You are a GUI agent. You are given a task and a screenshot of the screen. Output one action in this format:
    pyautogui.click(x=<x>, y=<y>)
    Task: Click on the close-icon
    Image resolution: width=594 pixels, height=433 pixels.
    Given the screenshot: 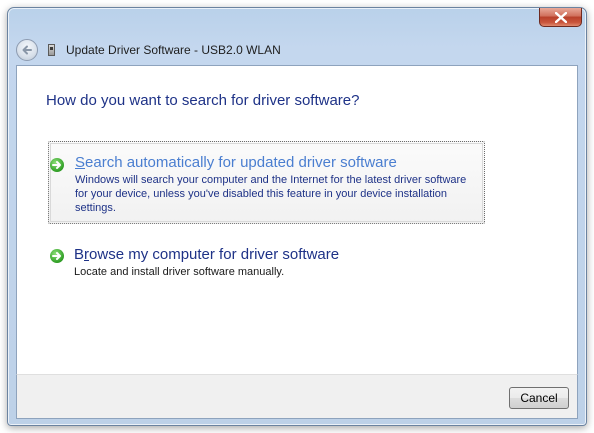 What is the action you would take?
    pyautogui.click(x=561, y=17)
    